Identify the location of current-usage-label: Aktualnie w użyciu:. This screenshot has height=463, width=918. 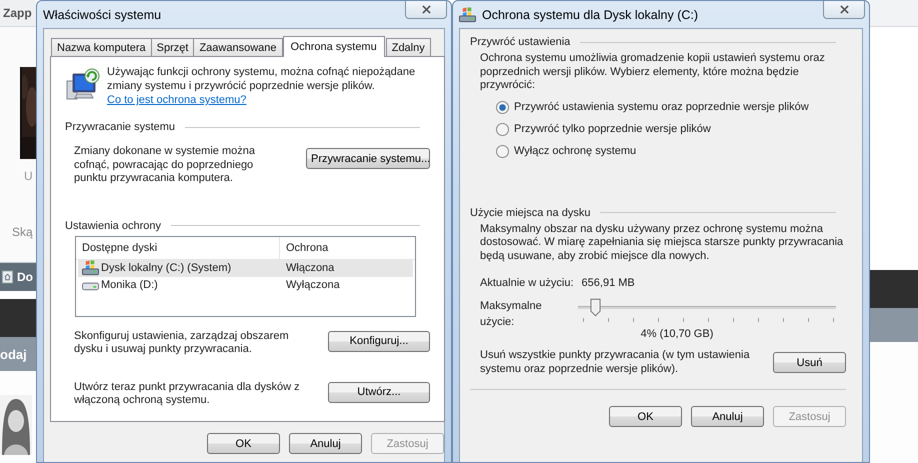
(527, 283).